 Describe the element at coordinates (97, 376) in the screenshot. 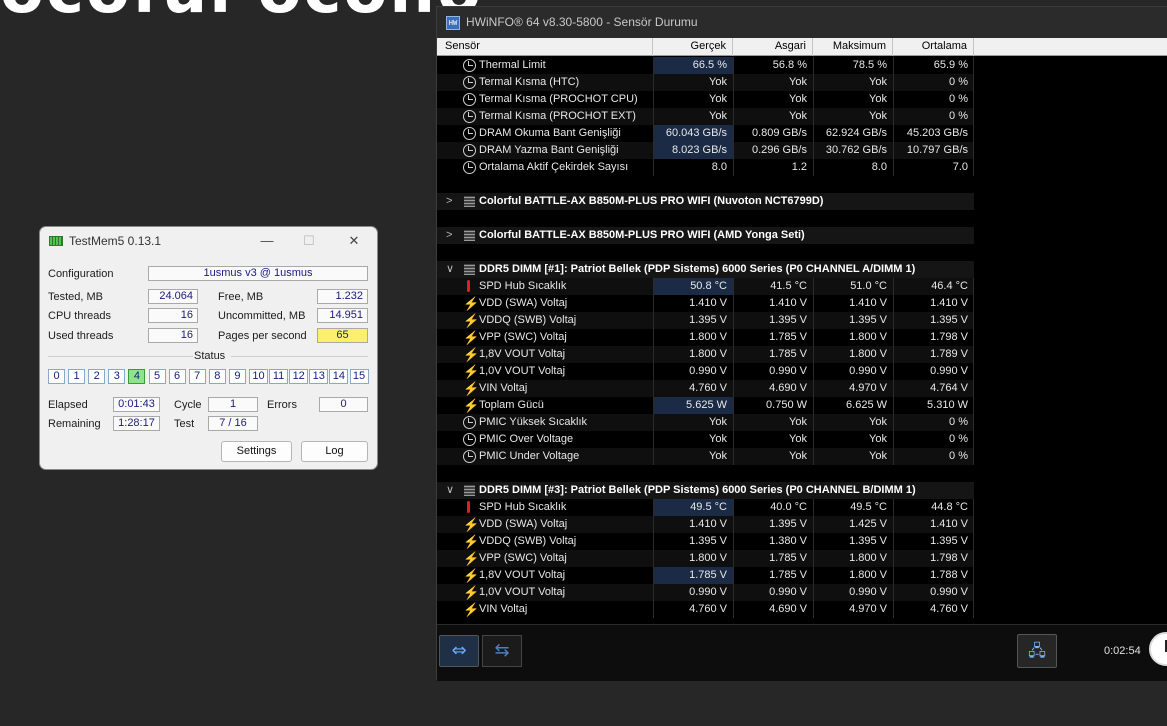

I see `status-cell: 2` at that location.